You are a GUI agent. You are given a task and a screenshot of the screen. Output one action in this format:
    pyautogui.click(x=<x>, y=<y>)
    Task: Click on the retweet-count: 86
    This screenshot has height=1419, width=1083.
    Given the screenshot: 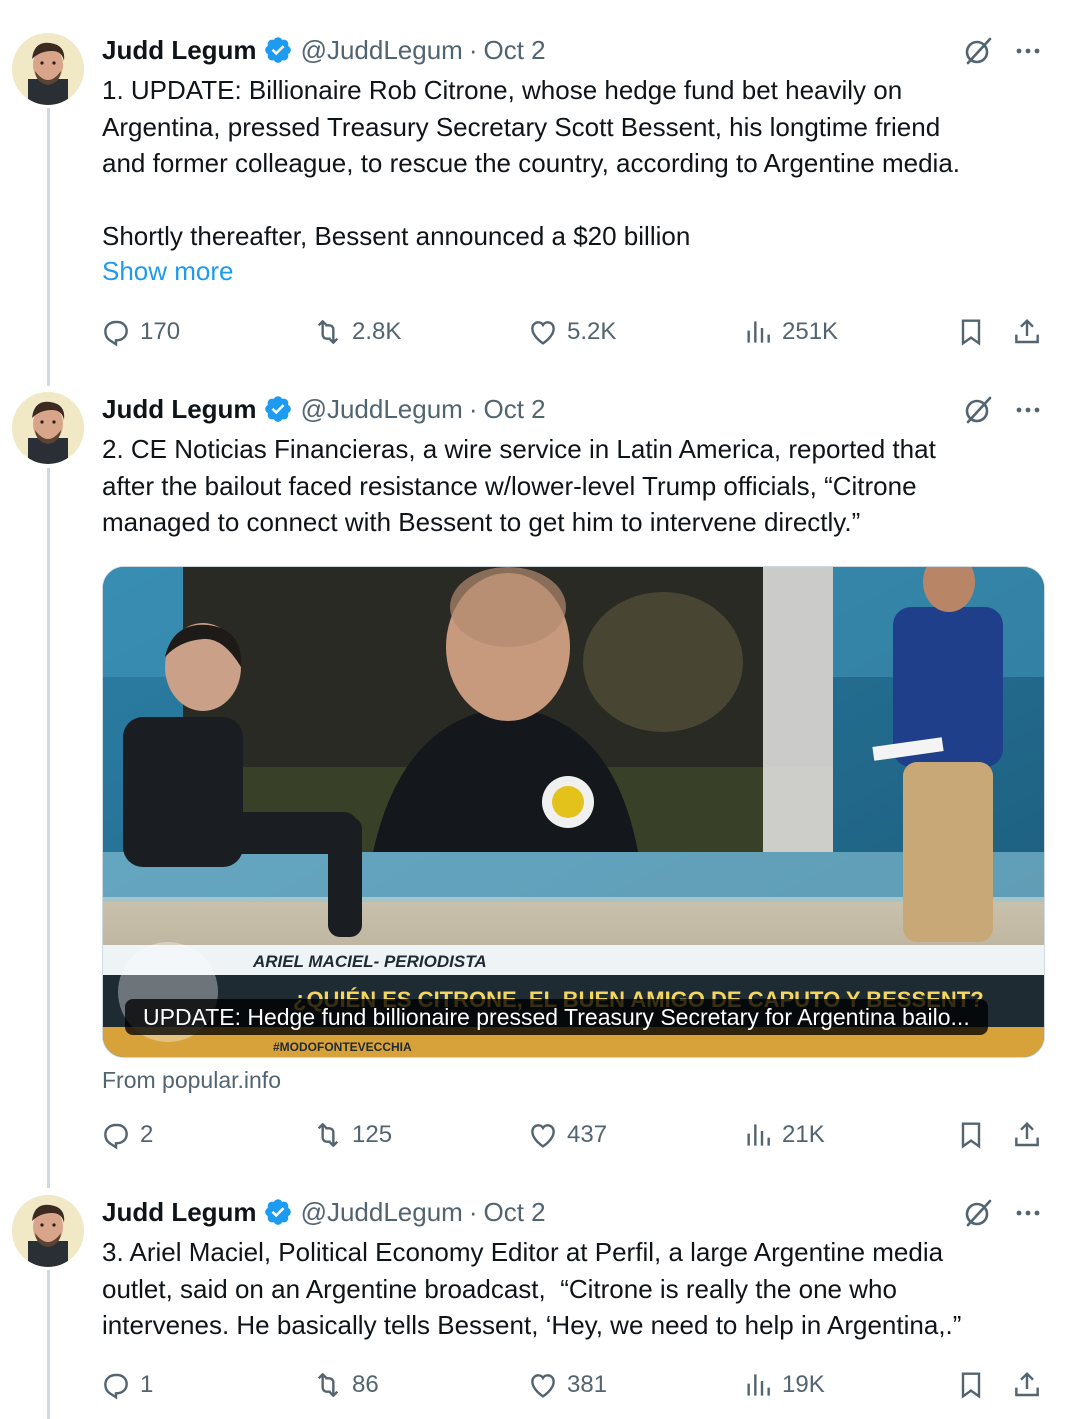 What is the action you would take?
    pyautogui.click(x=365, y=1384)
    